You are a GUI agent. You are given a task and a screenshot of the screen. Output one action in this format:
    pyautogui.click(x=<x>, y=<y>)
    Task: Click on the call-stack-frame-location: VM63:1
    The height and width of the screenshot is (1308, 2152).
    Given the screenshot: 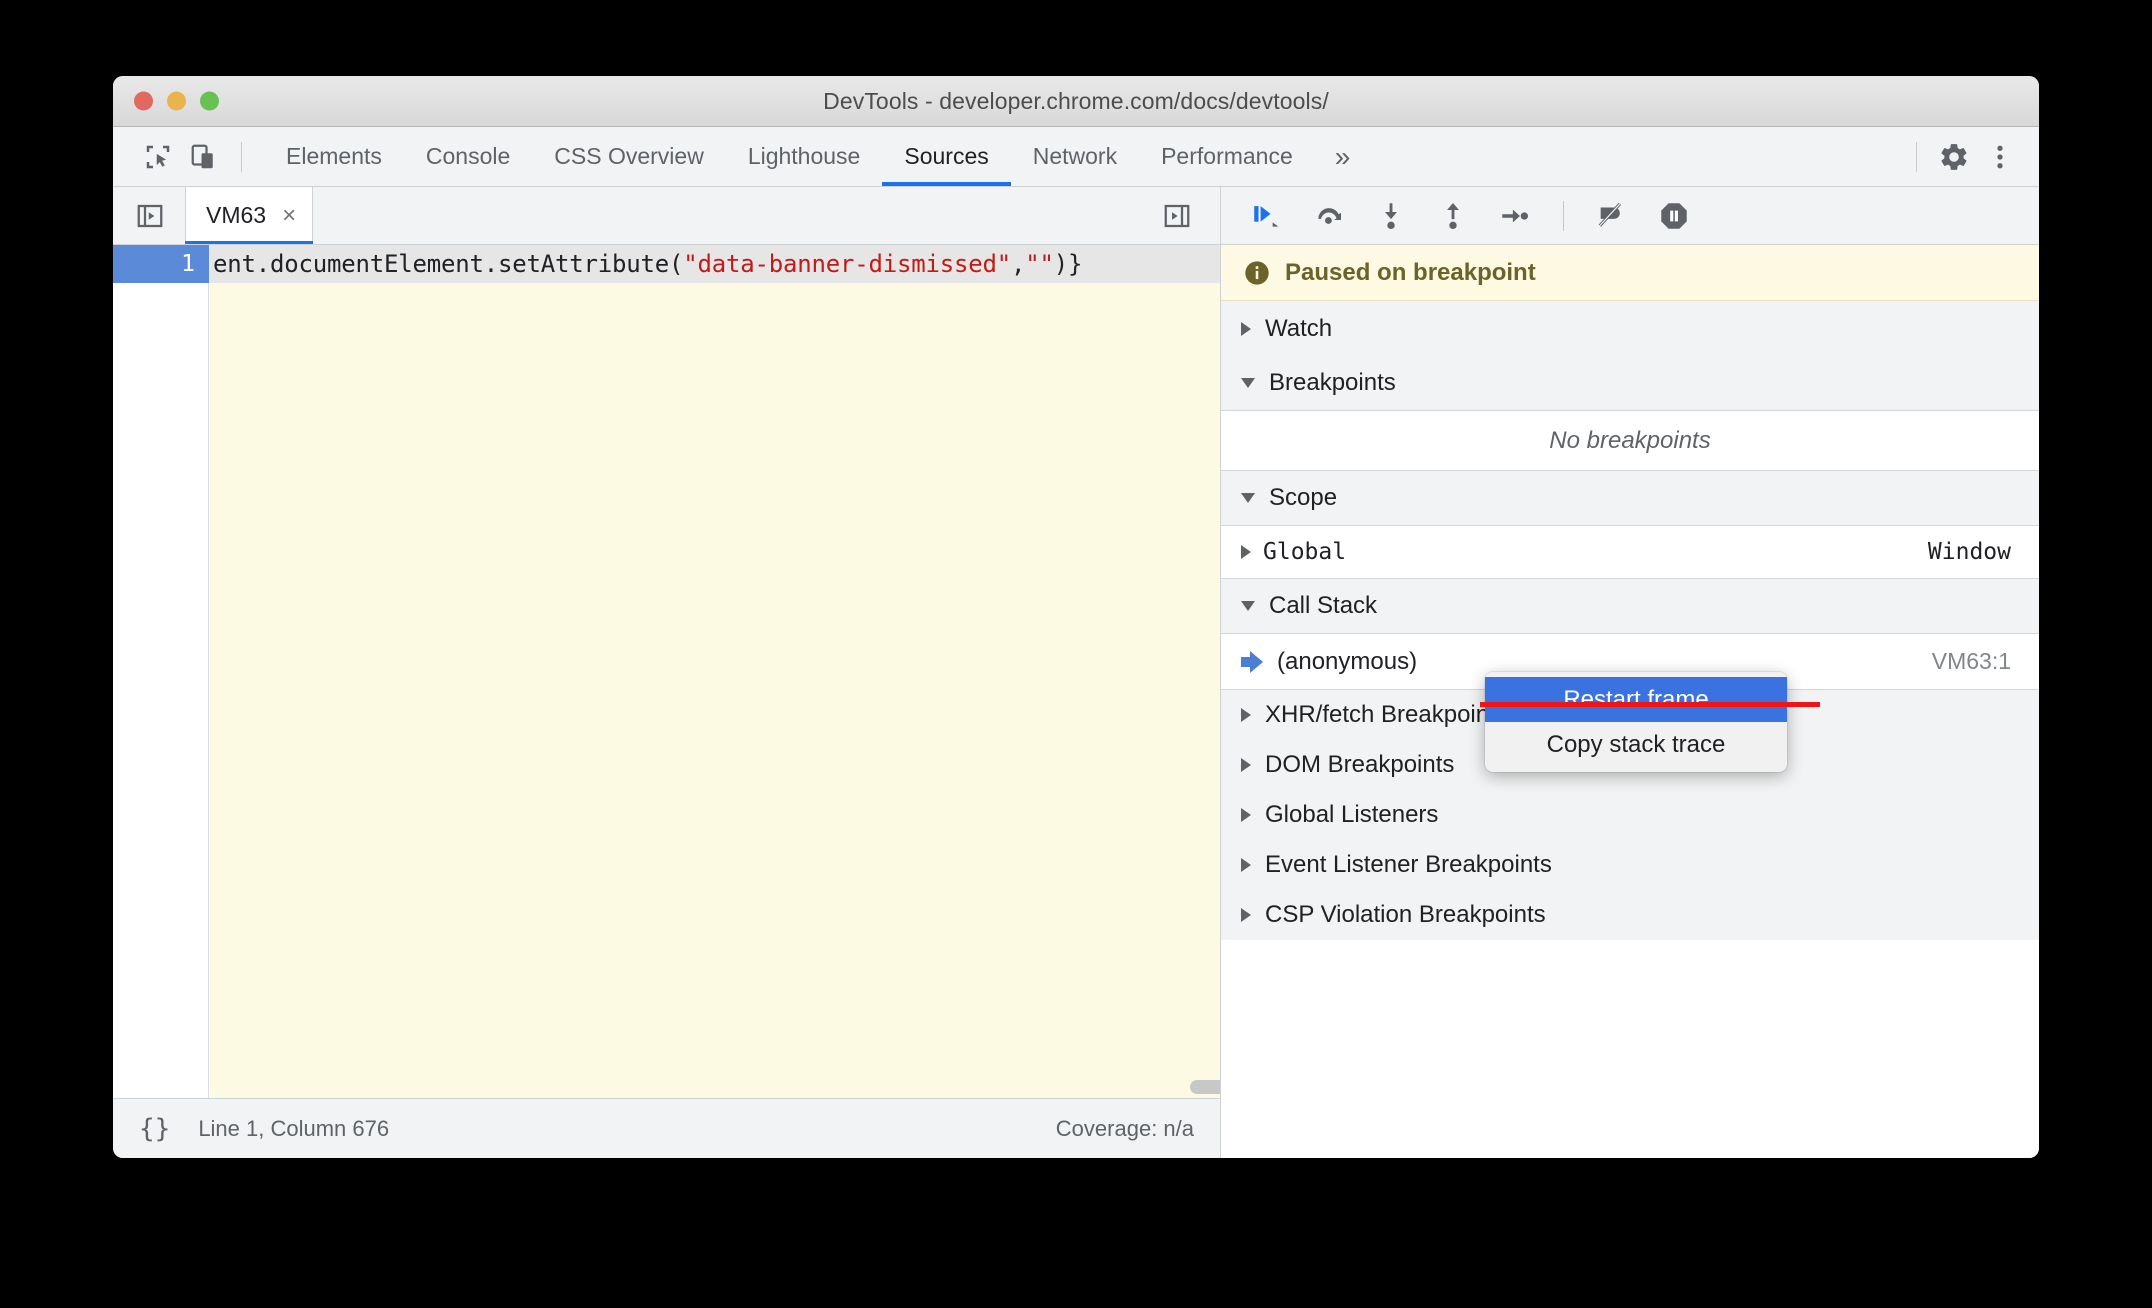 What is the action you would take?
    pyautogui.click(x=1971, y=661)
    